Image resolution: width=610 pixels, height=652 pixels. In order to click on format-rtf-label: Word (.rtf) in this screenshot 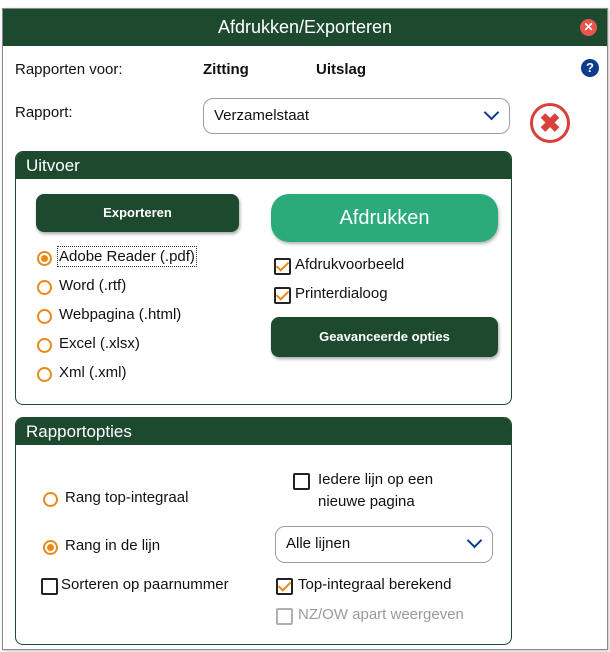, I will do `click(92, 285)`.